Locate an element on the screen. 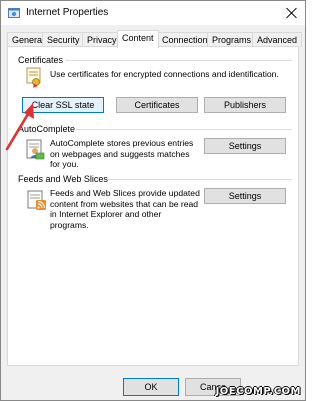 The width and height of the screenshot is (320, 401). feeds-divider is located at coordinates (200, 179).